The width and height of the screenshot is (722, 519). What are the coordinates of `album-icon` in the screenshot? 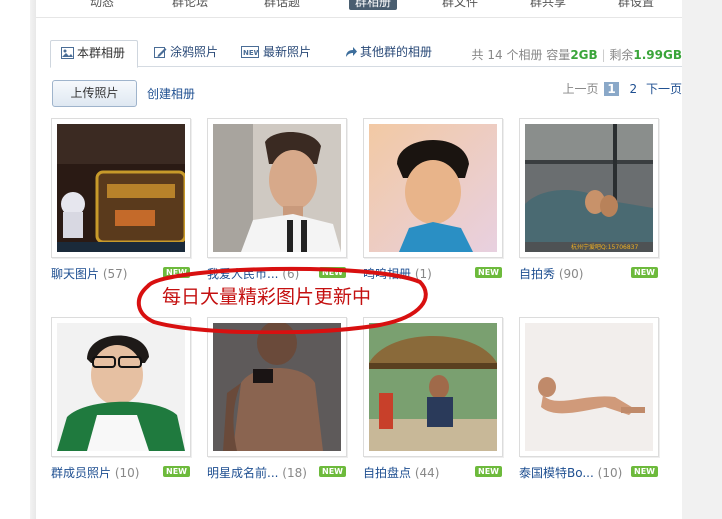 It's located at (67, 53).